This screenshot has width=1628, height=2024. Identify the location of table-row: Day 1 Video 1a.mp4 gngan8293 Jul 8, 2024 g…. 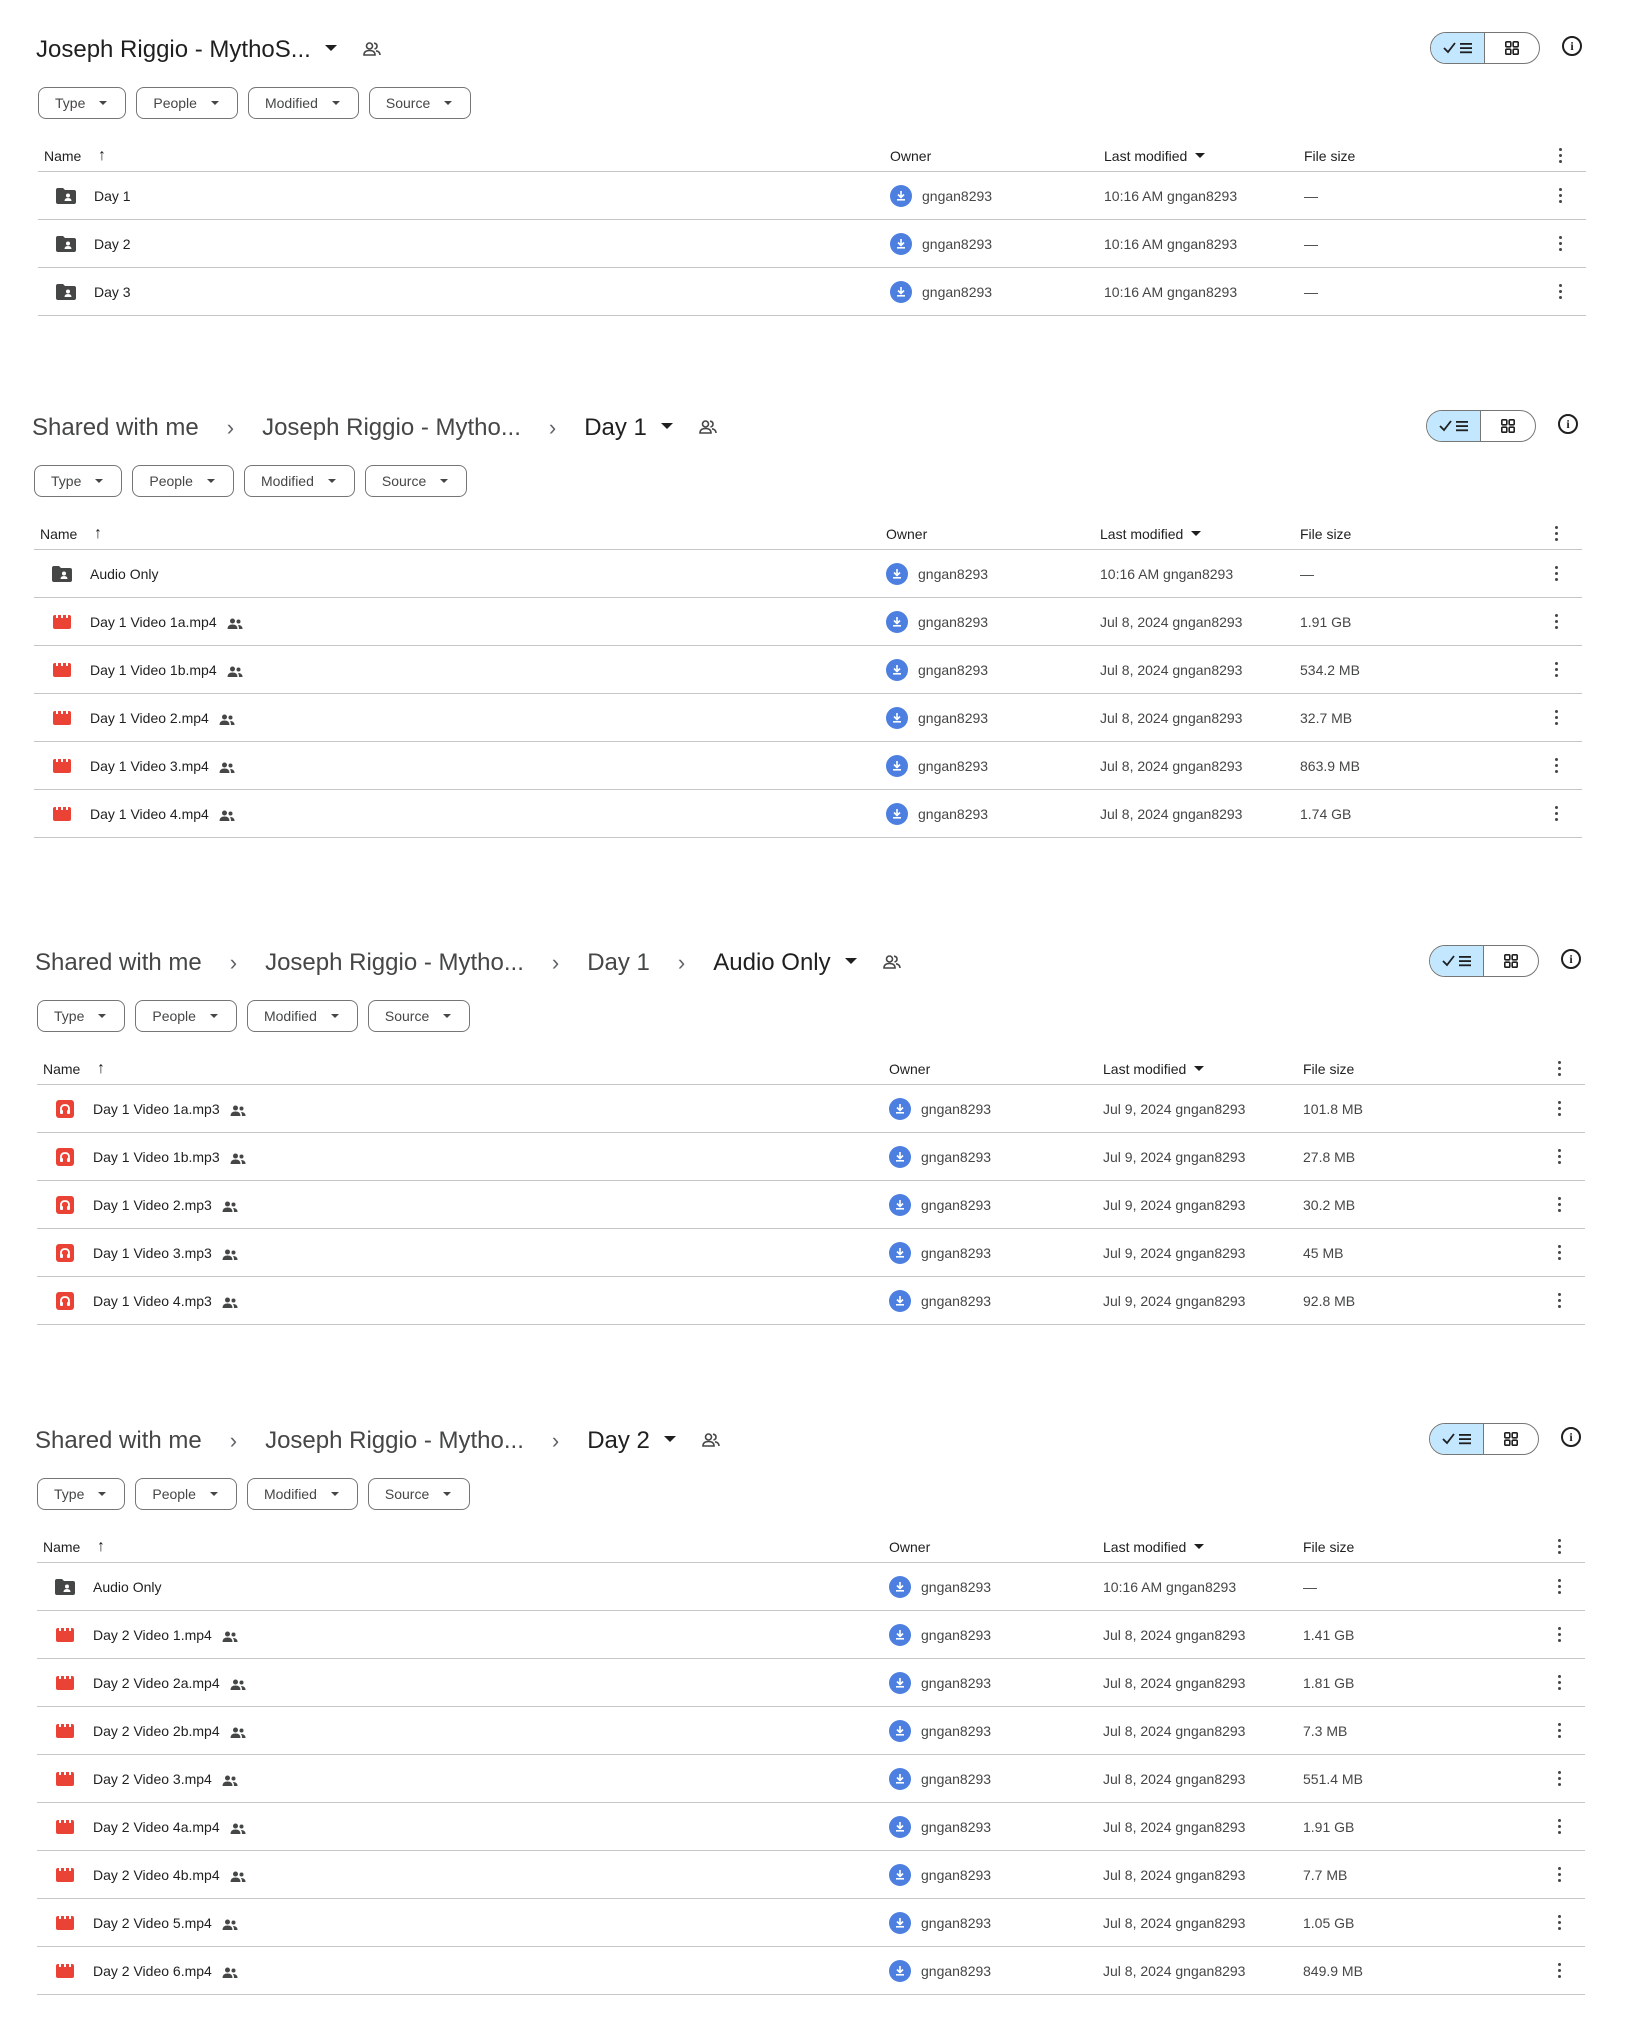
(808, 622).